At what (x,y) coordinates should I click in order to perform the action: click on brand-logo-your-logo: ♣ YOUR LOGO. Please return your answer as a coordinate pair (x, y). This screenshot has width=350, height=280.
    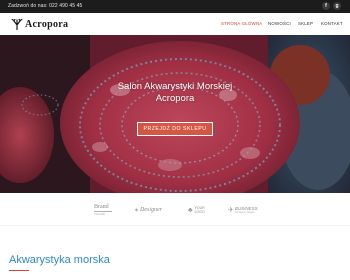
    Looking at the image, I should click on (197, 210).